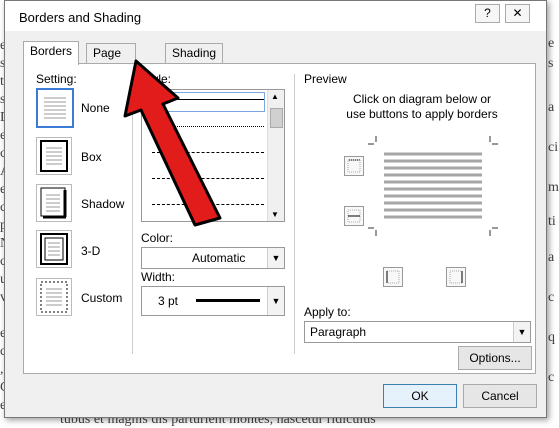  What do you see at coordinates (456, 277) in the screenshot?
I see `right-border-icon` at bounding box center [456, 277].